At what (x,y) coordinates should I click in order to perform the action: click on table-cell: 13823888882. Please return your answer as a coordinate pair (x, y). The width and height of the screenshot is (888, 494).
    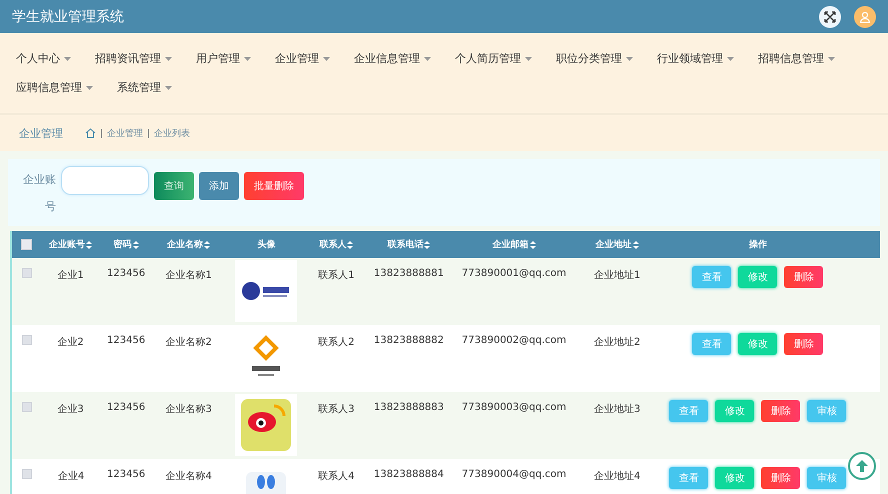
    Looking at the image, I should click on (409, 340).